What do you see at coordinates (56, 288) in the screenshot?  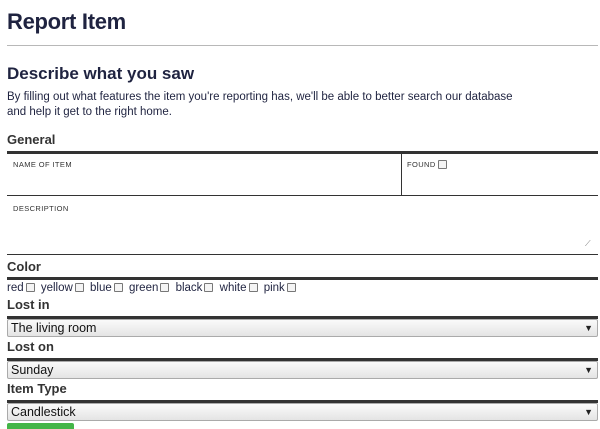 I see `color-label-yellow: yellow` at bounding box center [56, 288].